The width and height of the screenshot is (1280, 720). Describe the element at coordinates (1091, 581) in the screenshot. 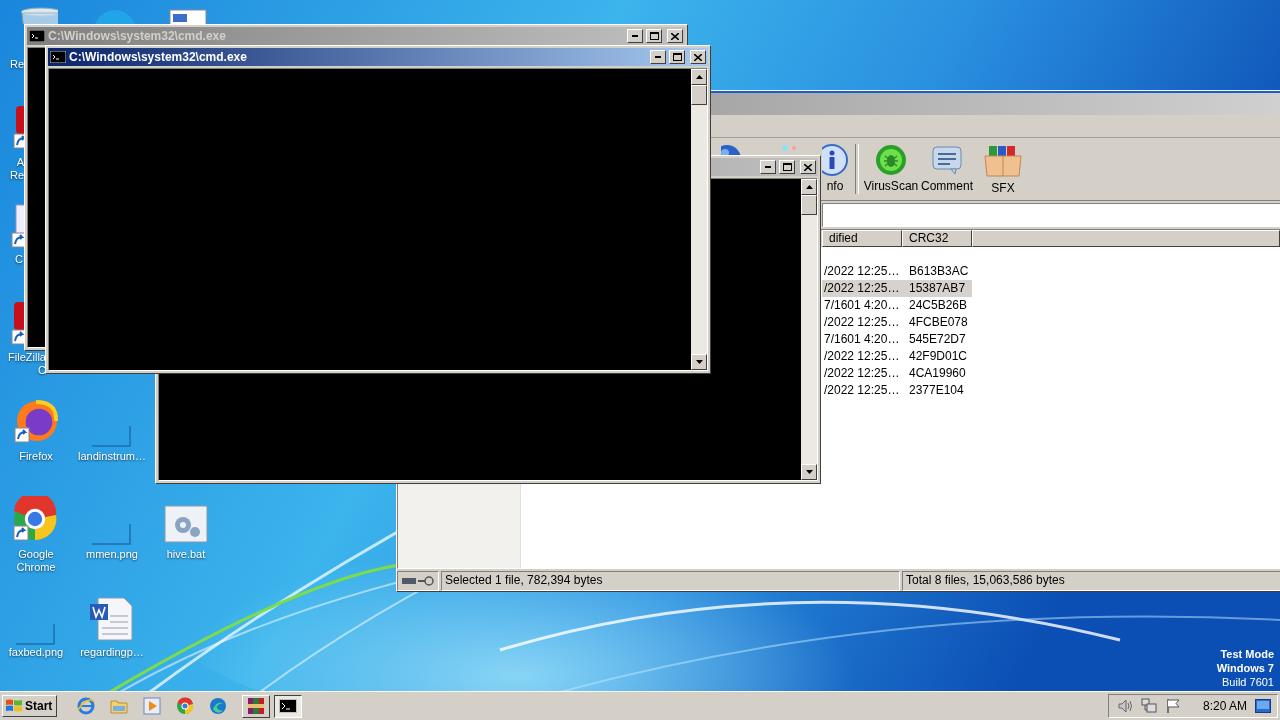

I see `status-text: Total 8 files, 15,063,586 bytes` at that location.